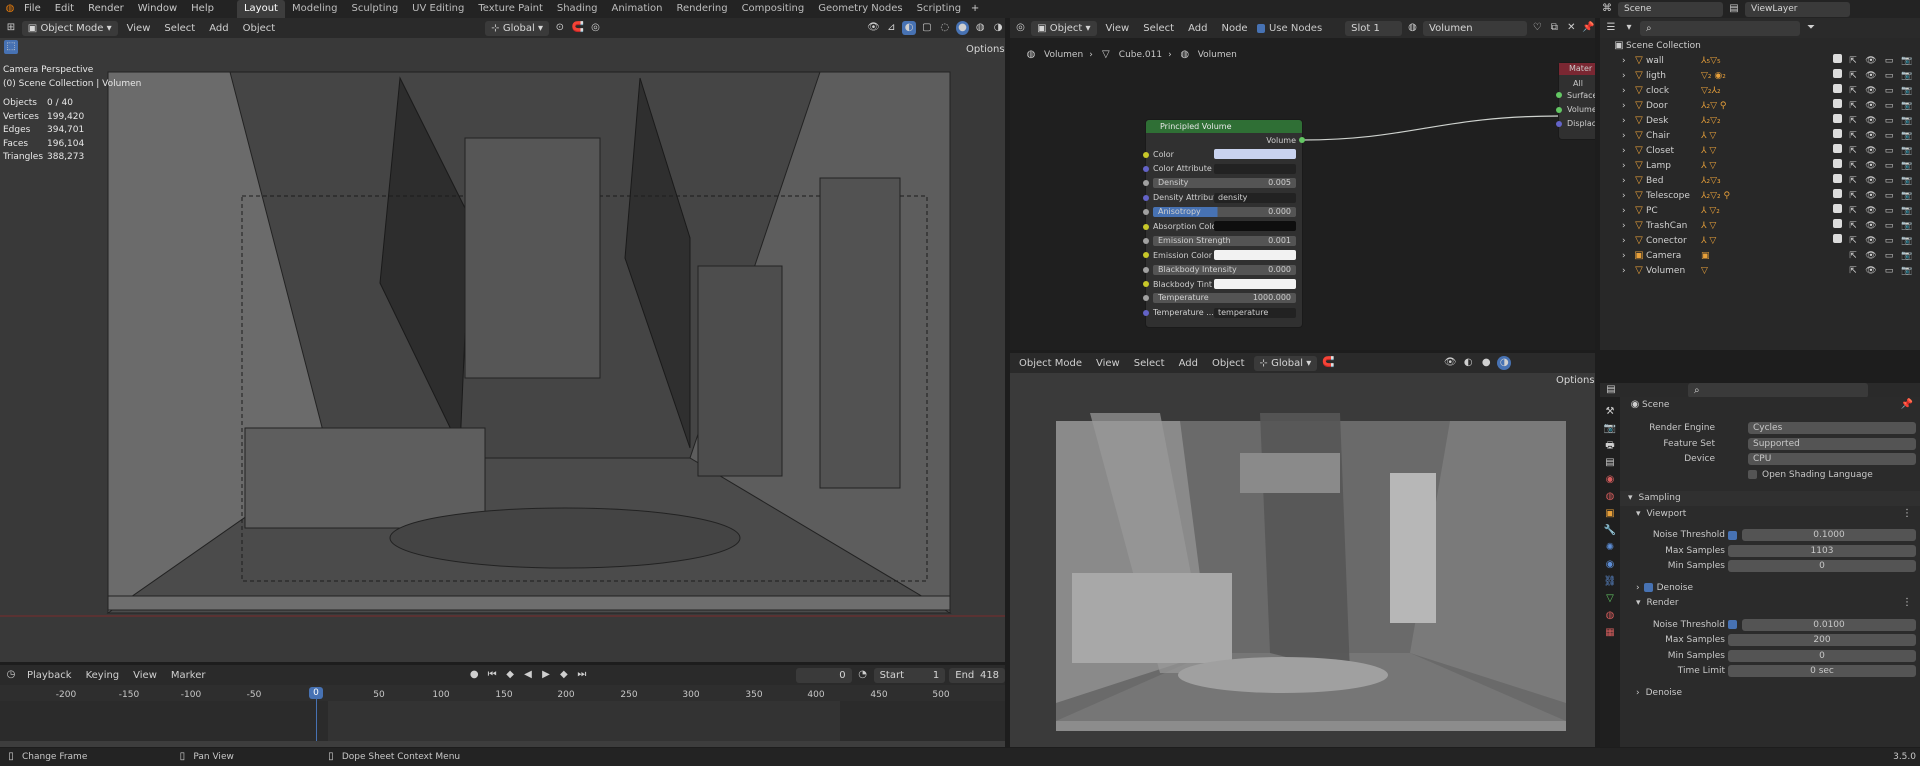 The image size is (1920, 766). What do you see at coordinates (1575, 101) in the screenshot?
I see `material-output-node: Mater All Surface Volume Displace` at bounding box center [1575, 101].